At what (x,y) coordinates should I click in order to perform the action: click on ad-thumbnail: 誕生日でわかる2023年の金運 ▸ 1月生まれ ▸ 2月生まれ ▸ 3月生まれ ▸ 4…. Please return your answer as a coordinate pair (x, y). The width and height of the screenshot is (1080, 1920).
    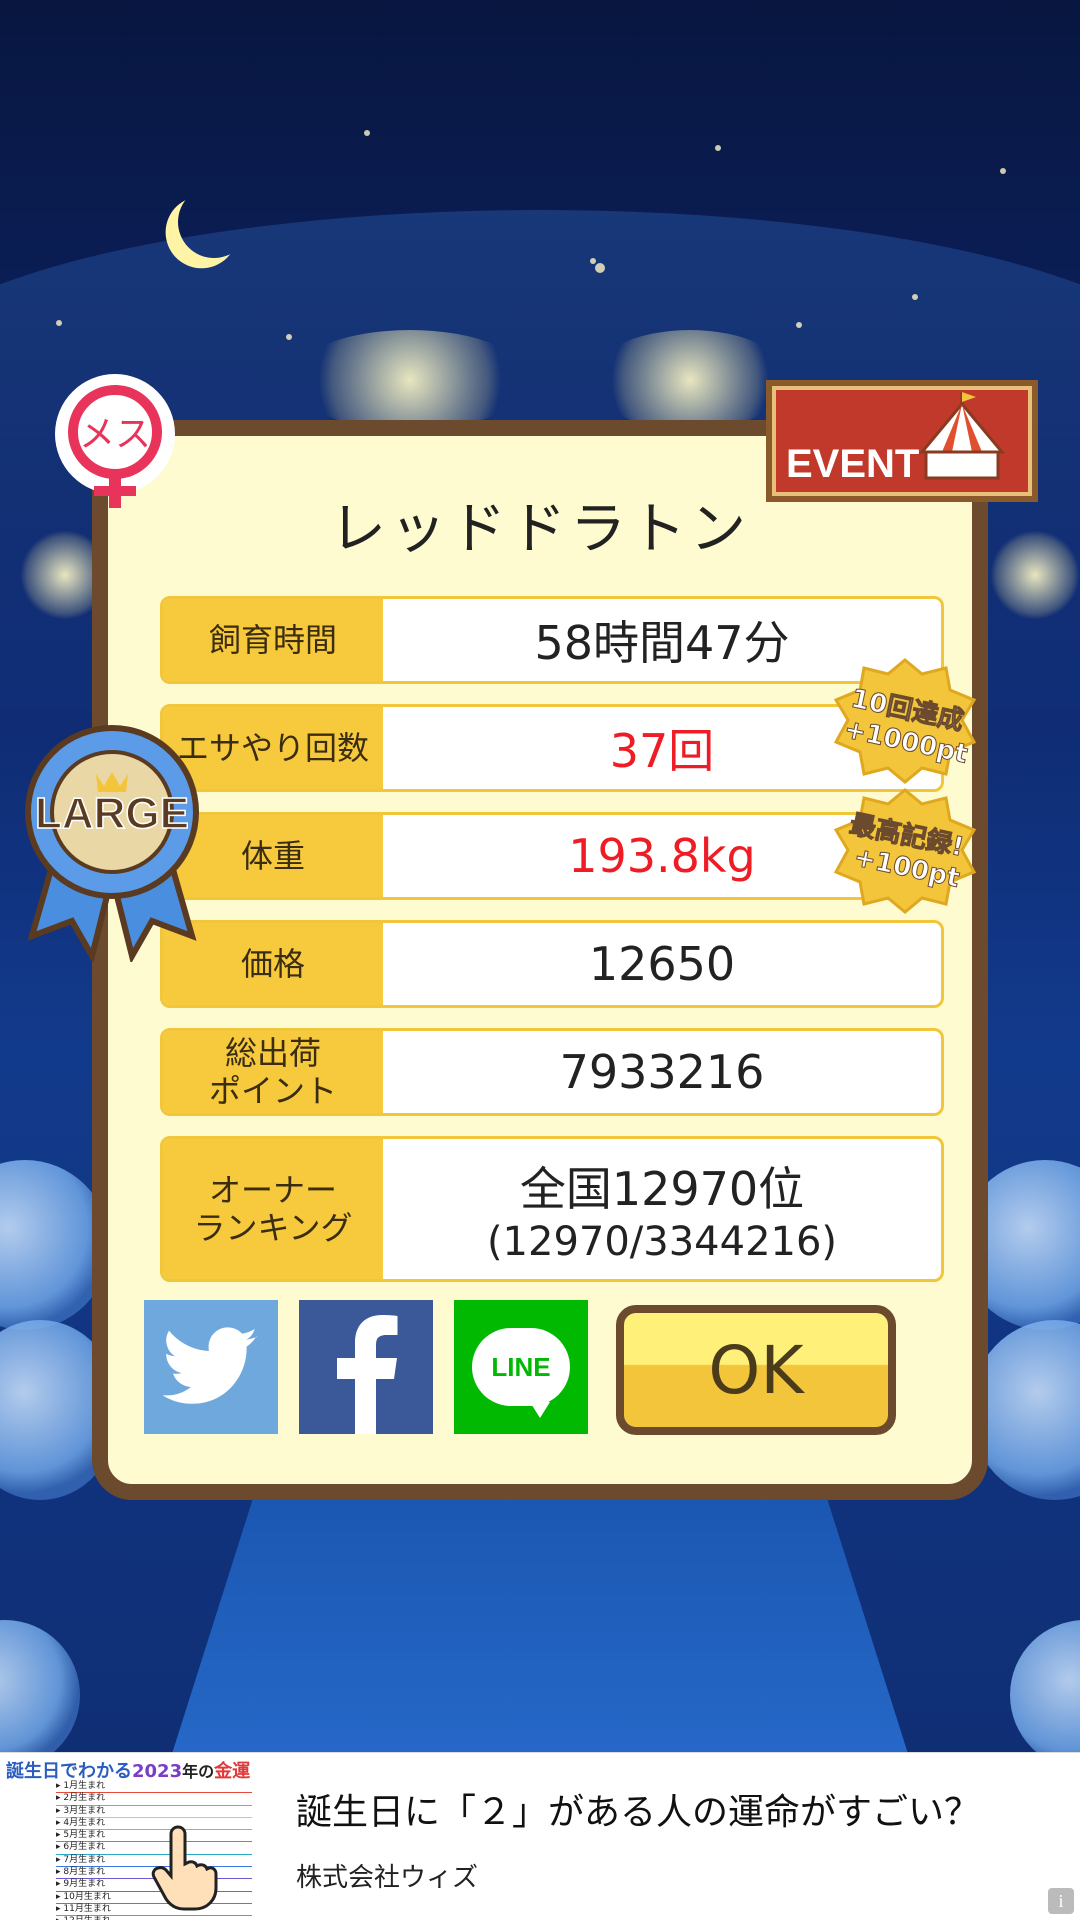
    Looking at the image, I should click on (128, 1836).